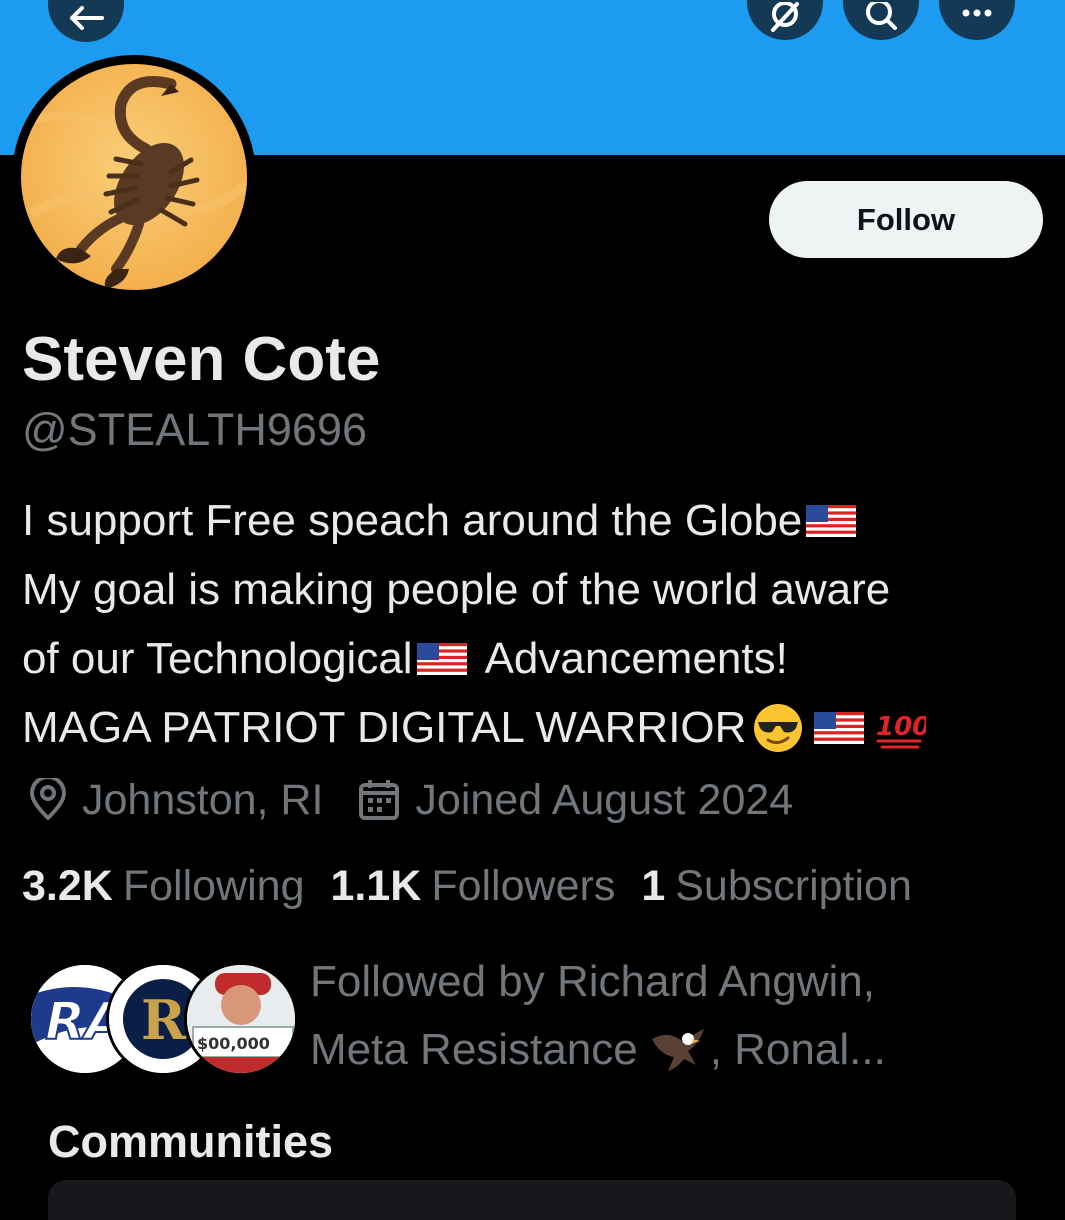 The image size is (1065, 1220). Describe the element at coordinates (785, 17) in the screenshot. I see `grok-icon` at that location.